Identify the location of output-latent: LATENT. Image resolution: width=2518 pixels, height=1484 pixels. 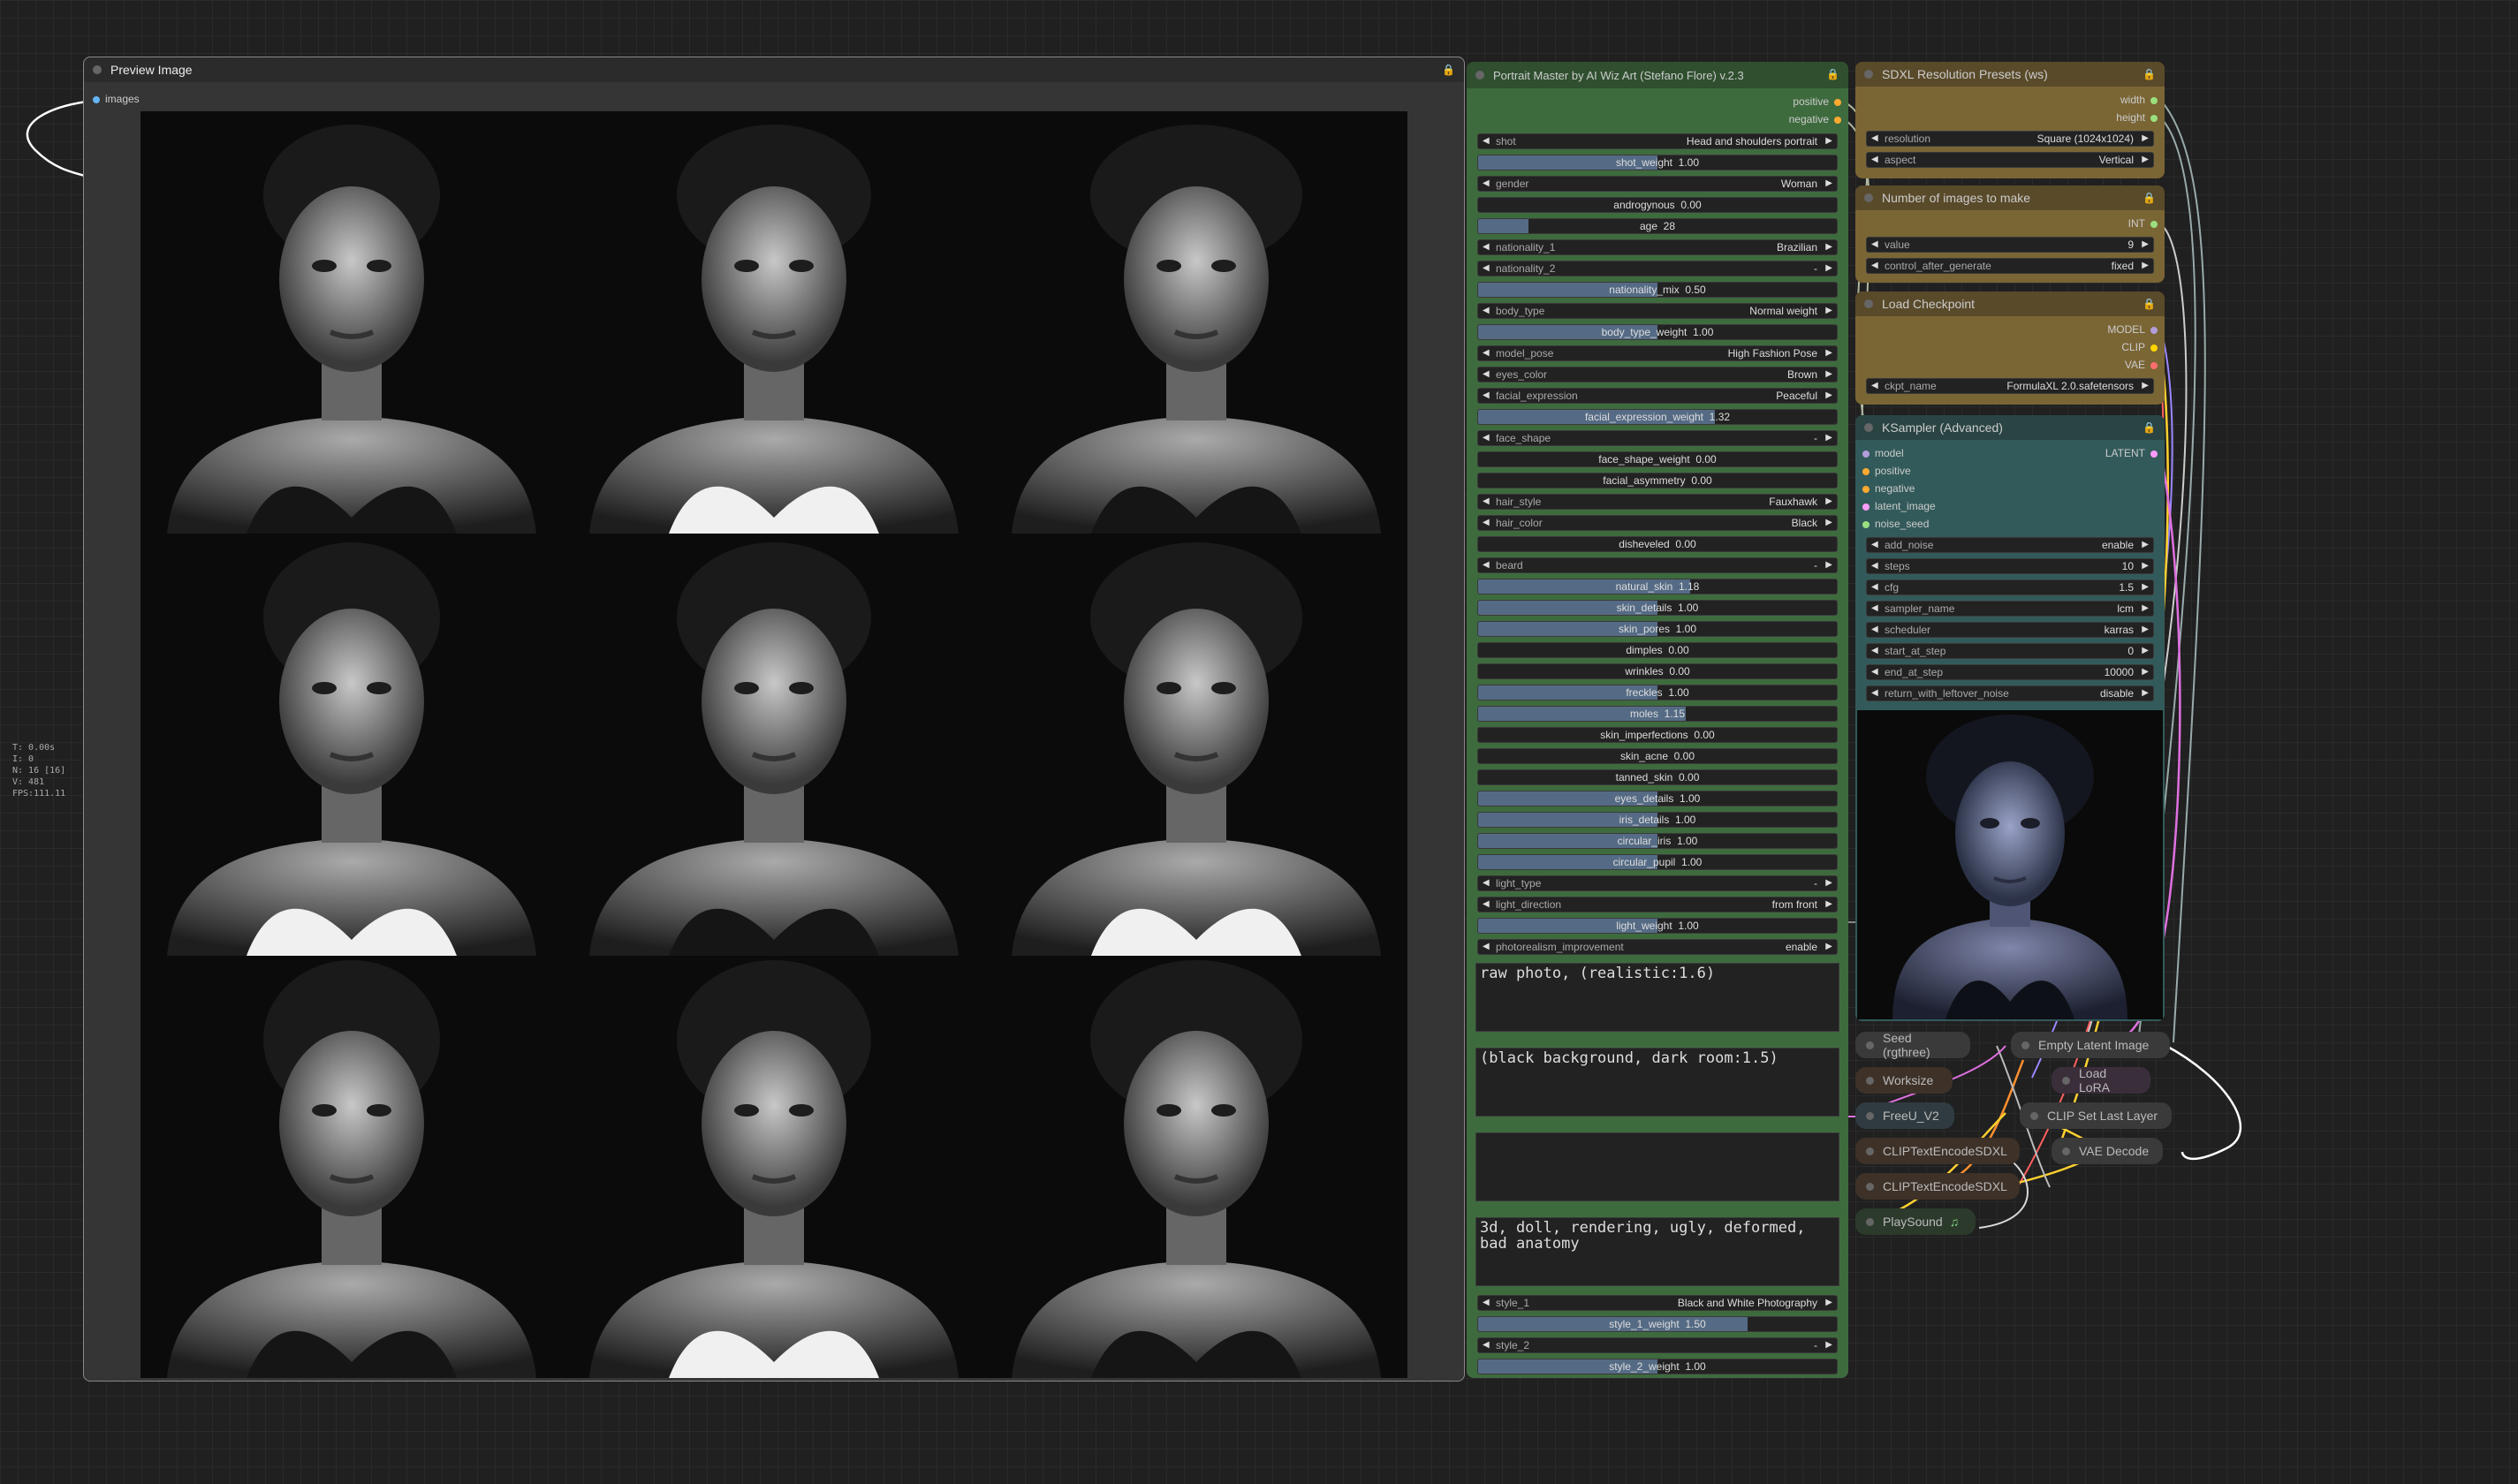
(2131, 453).